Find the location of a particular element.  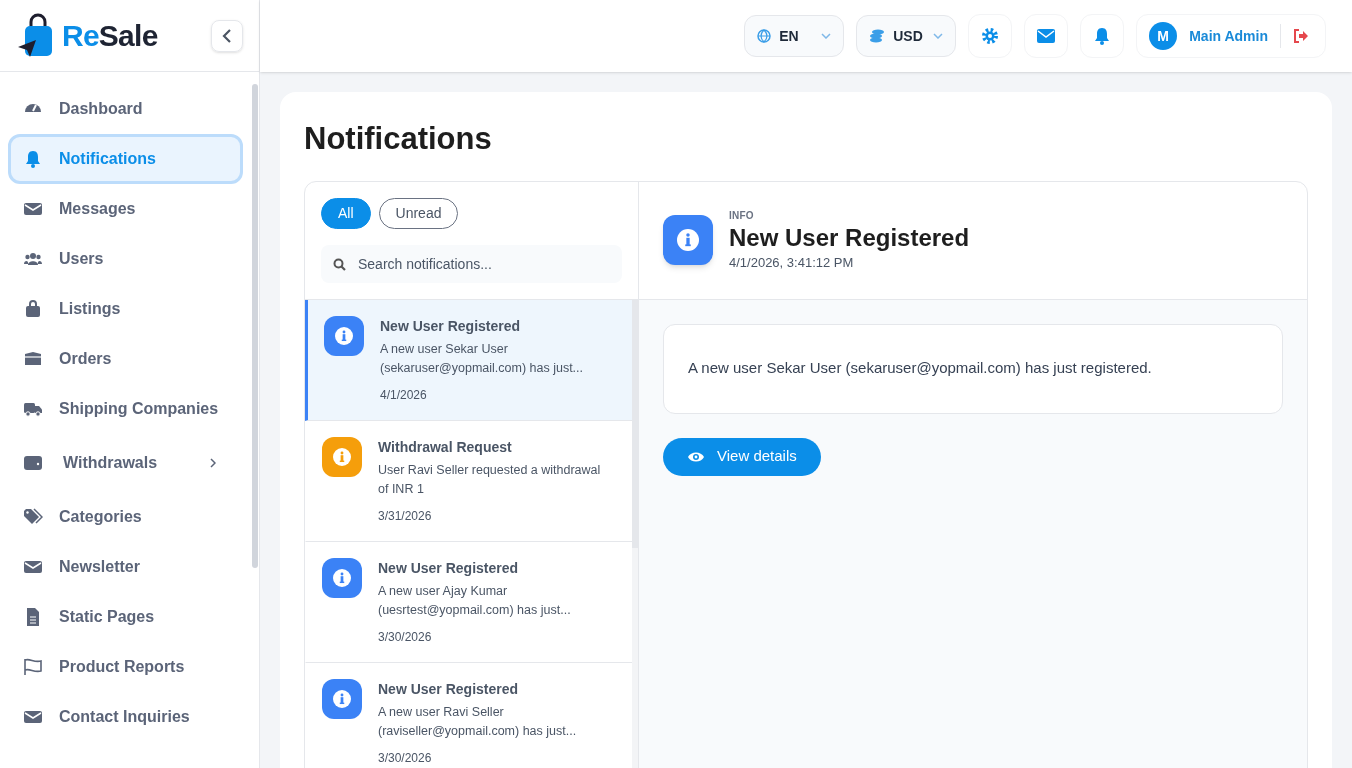

sidebar-item: Messages is located at coordinates (125, 209).